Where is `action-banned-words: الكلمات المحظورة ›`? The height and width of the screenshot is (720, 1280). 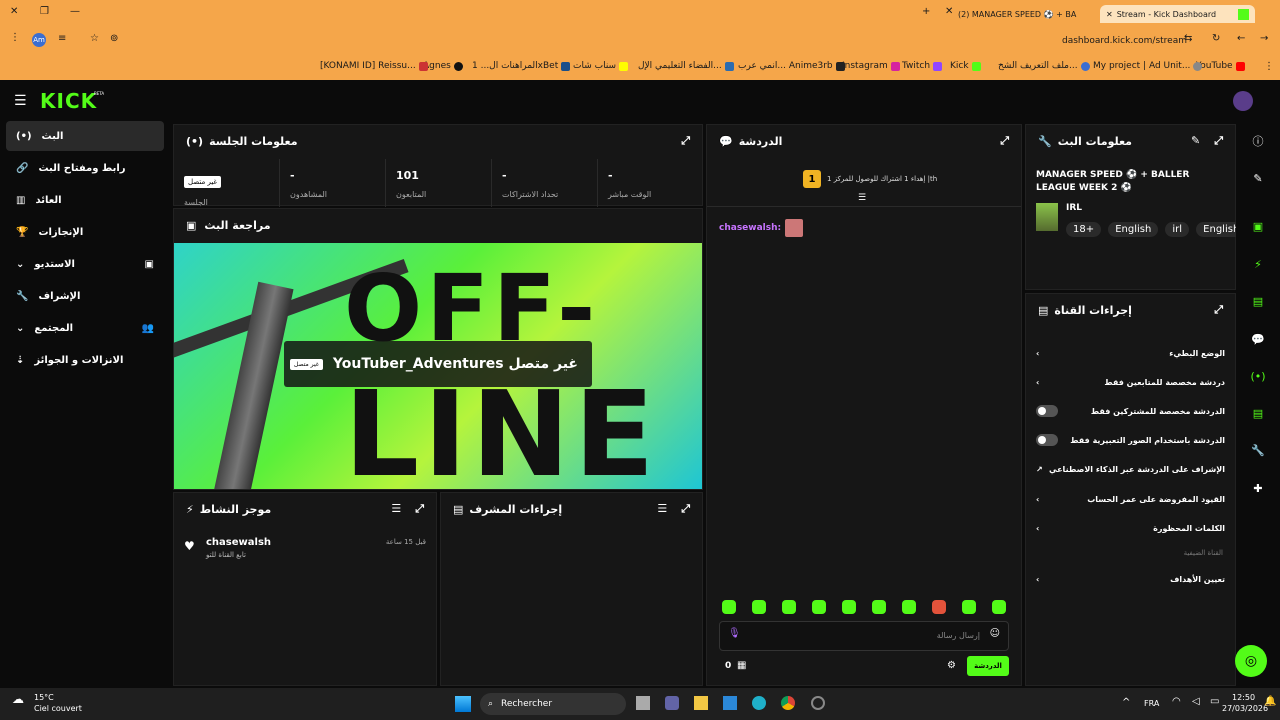 action-banned-words: الكلمات المحظورة › is located at coordinates (1130, 528).